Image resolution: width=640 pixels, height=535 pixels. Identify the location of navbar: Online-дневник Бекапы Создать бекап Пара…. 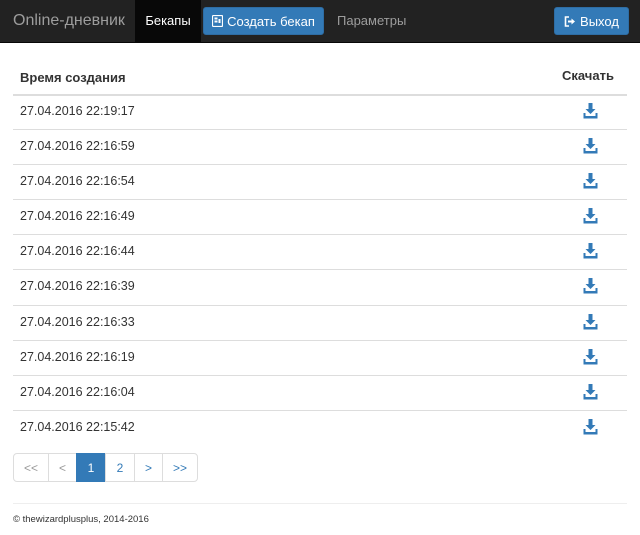
(320, 21).